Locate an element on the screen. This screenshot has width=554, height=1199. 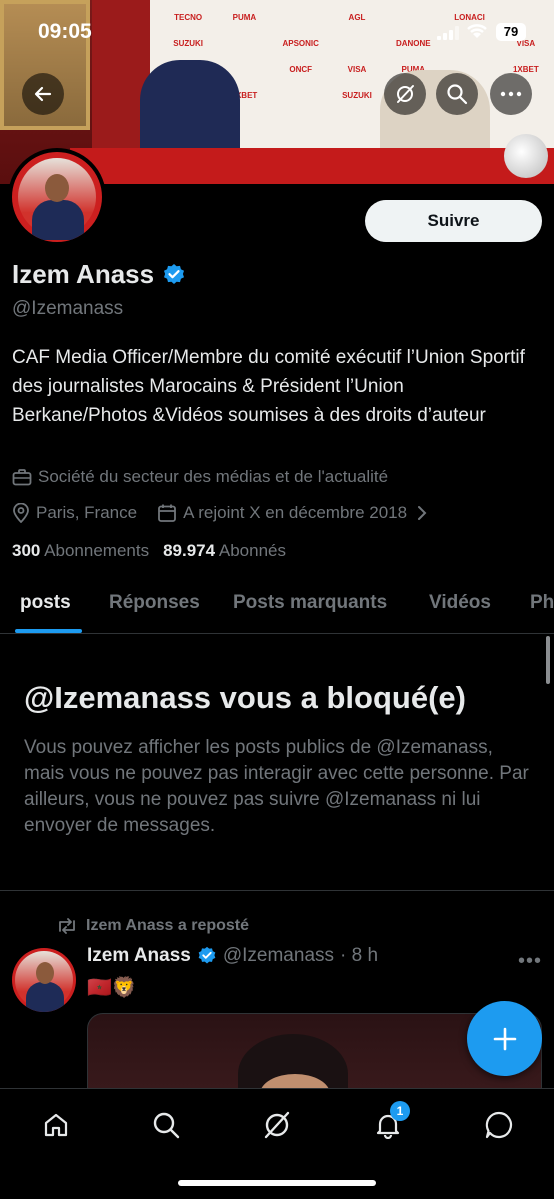
repost-indicator: Izem Anass a reposté is located at coordinates (152, 926).